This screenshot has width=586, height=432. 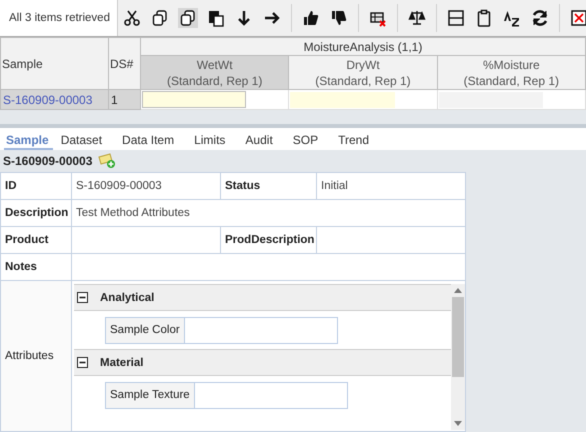 I want to click on field-label: Status, so click(x=268, y=186).